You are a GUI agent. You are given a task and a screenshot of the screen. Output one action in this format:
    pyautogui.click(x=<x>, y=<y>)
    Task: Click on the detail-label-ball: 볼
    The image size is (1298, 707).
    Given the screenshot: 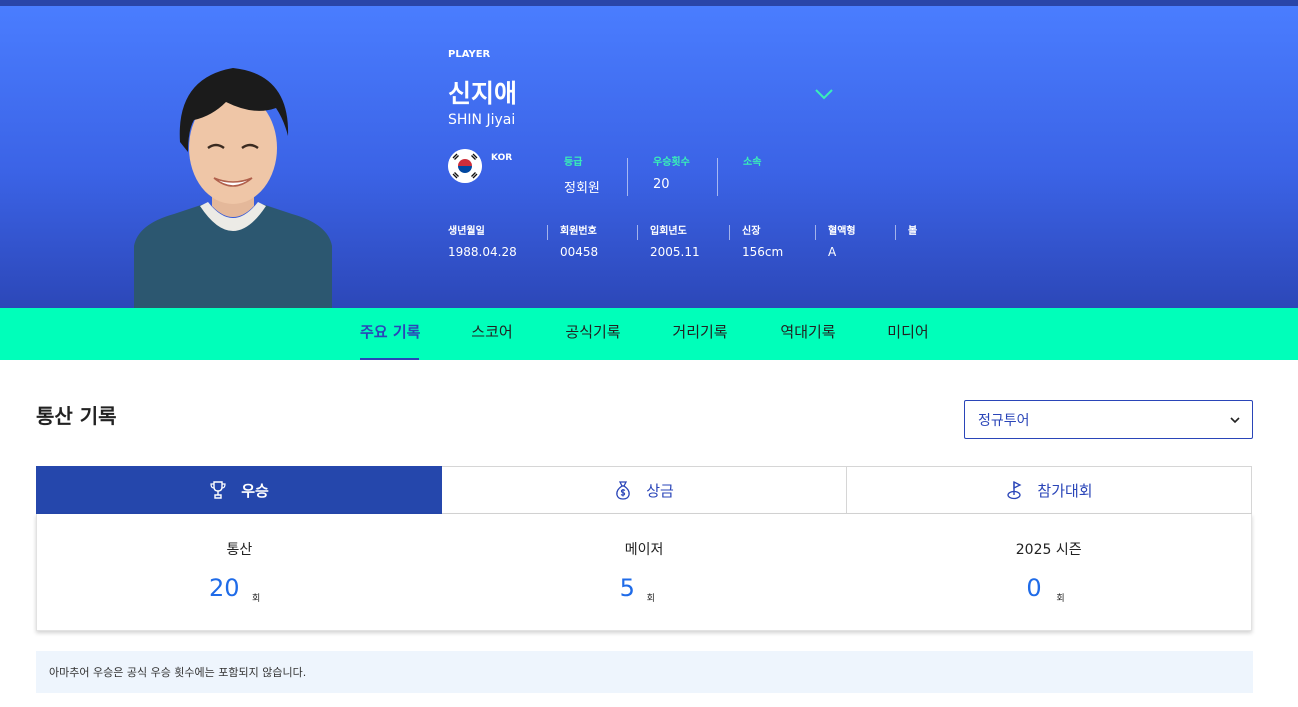 What is the action you would take?
    pyautogui.click(x=913, y=231)
    